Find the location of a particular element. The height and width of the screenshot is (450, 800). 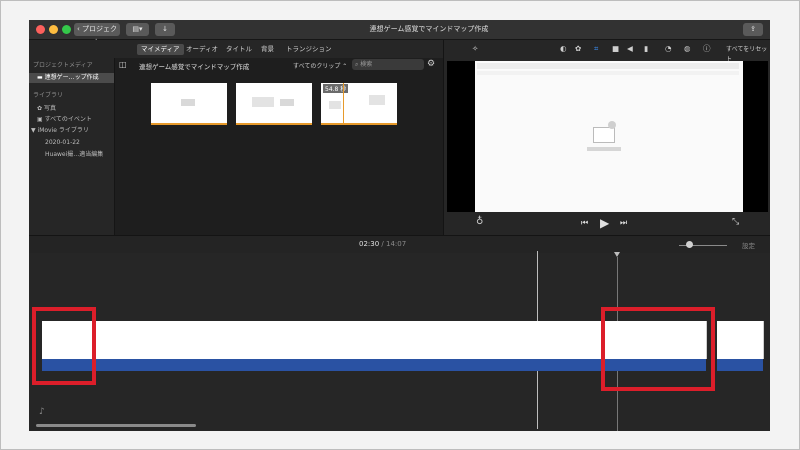

speed-icon: ◔ is located at coordinates (668, 49).